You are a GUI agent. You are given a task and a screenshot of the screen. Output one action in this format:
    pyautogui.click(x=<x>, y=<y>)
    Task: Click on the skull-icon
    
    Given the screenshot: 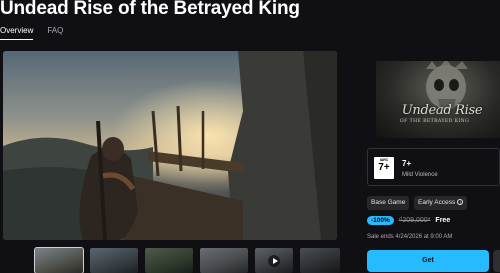 What is the action you would take?
    pyautogui.click(x=447, y=85)
    